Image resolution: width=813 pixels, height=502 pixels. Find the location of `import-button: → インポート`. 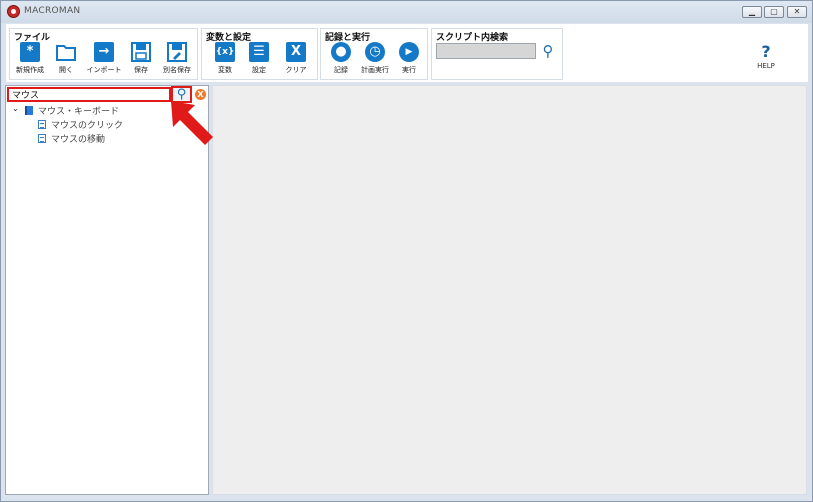

import-button: → インポート is located at coordinates (104, 61).